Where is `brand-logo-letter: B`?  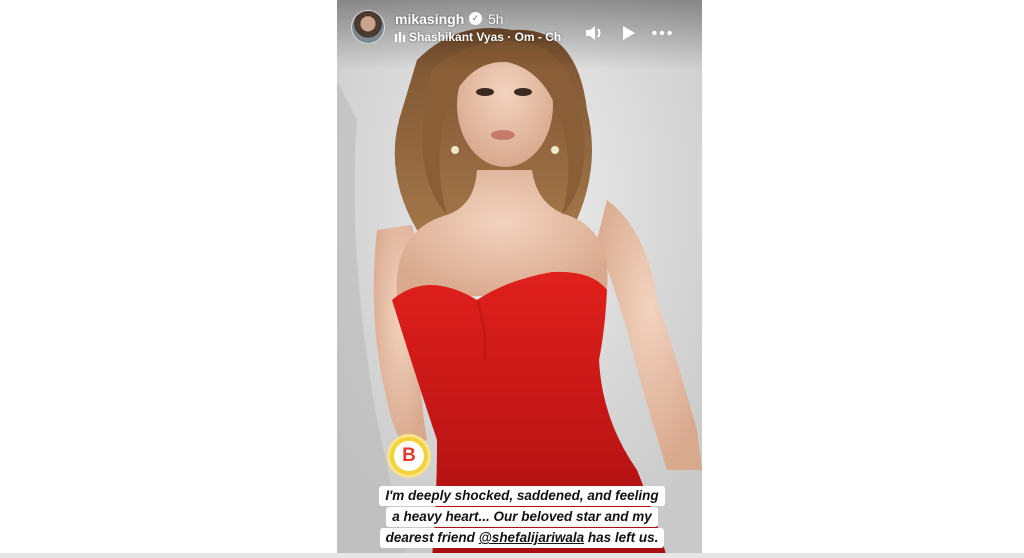 brand-logo-letter: B is located at coordinates (409, 456).